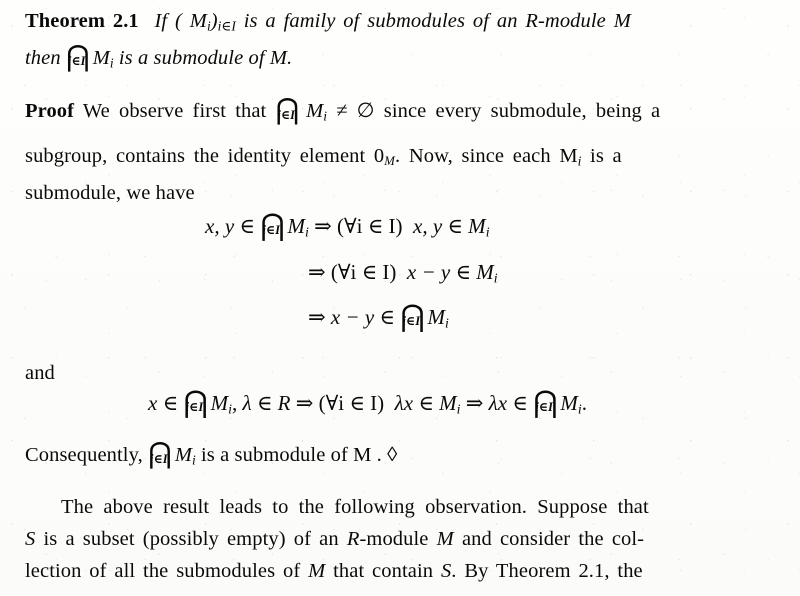  I want to click on eq2-mid2: λx ∈ M, so click(425, 403).